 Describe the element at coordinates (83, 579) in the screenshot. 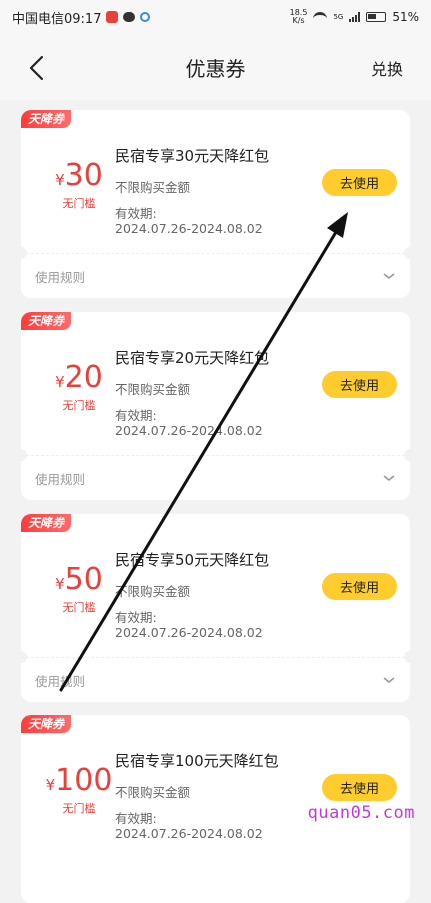

I see `amount-value: 50` at that location.